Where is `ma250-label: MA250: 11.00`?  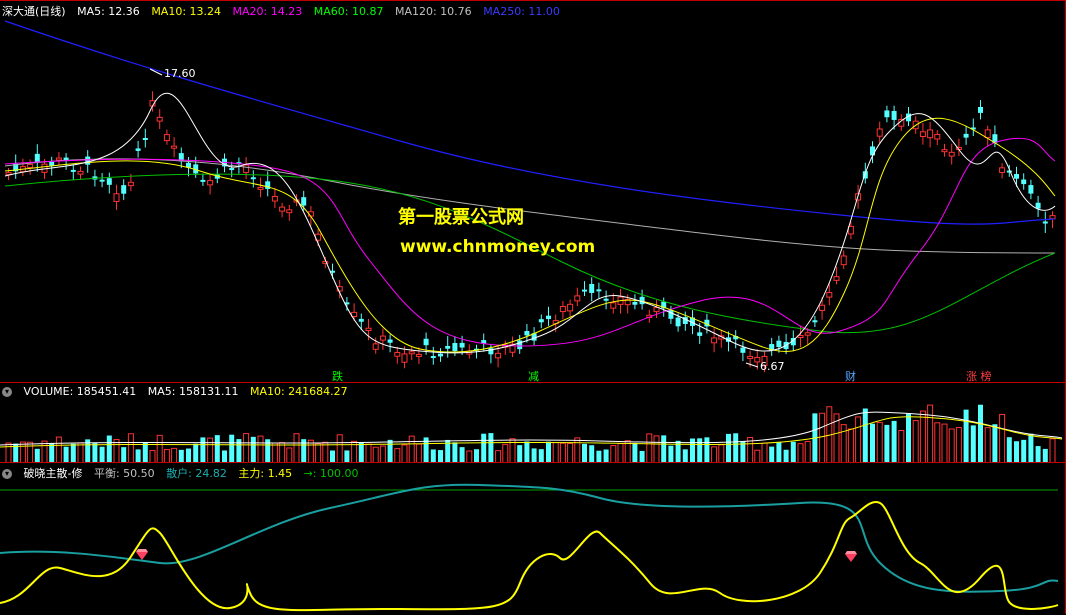 ma250-label: MA250: 11.00 is located at coordinates (521, 11).